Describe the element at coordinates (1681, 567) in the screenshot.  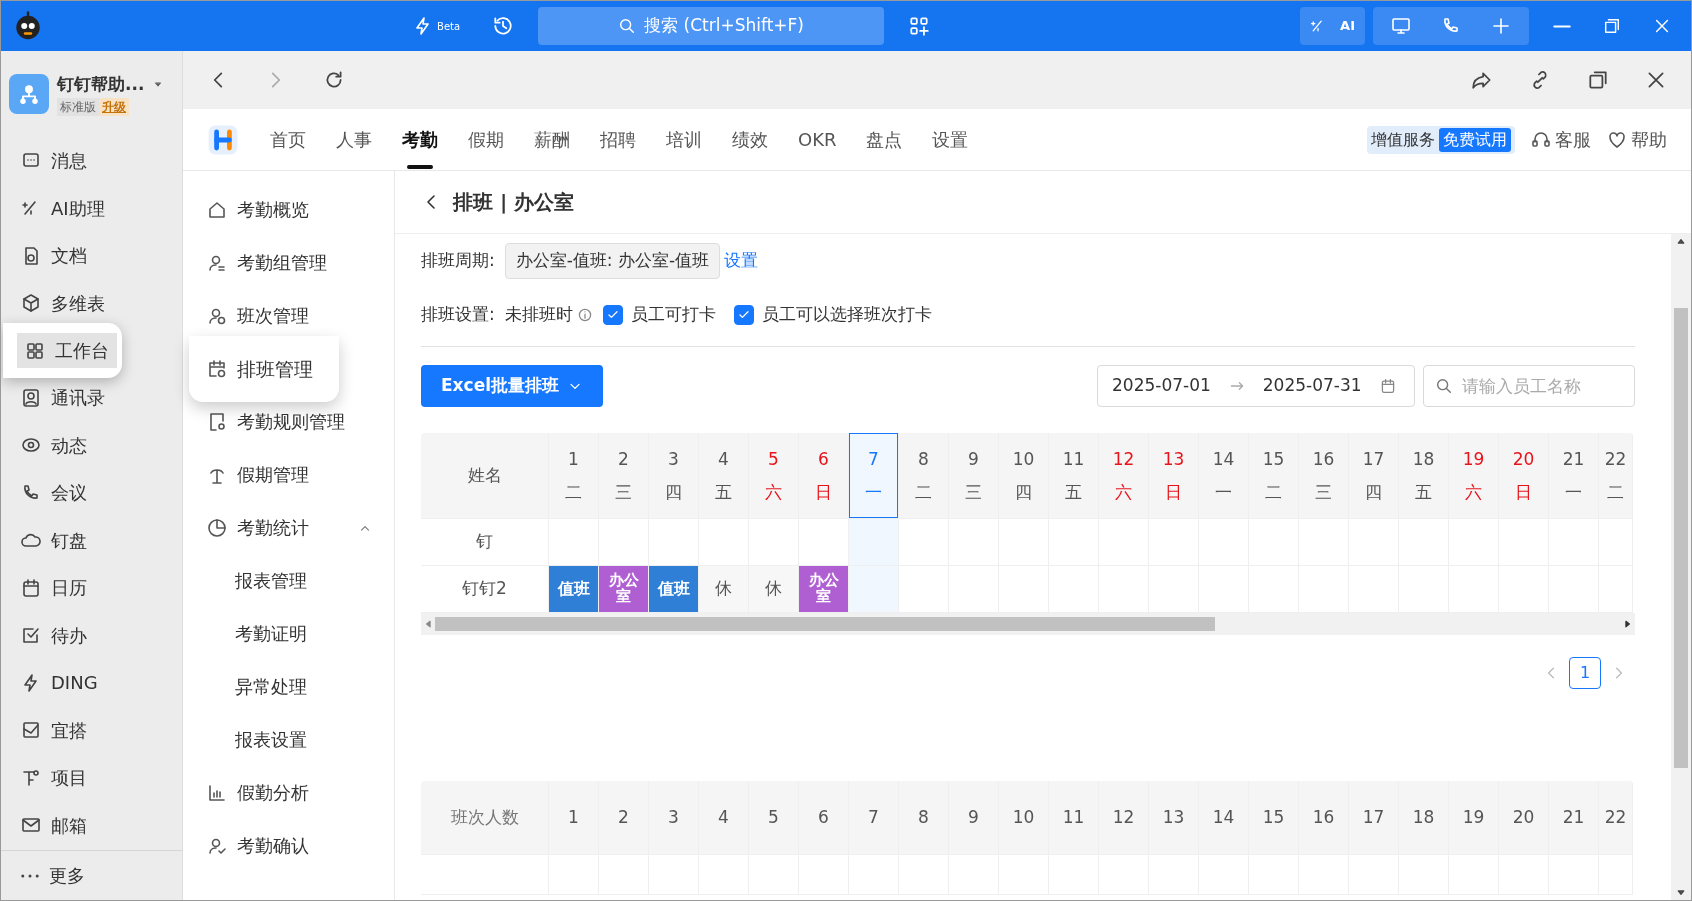
I see `vertical-scrollbar` at that location.